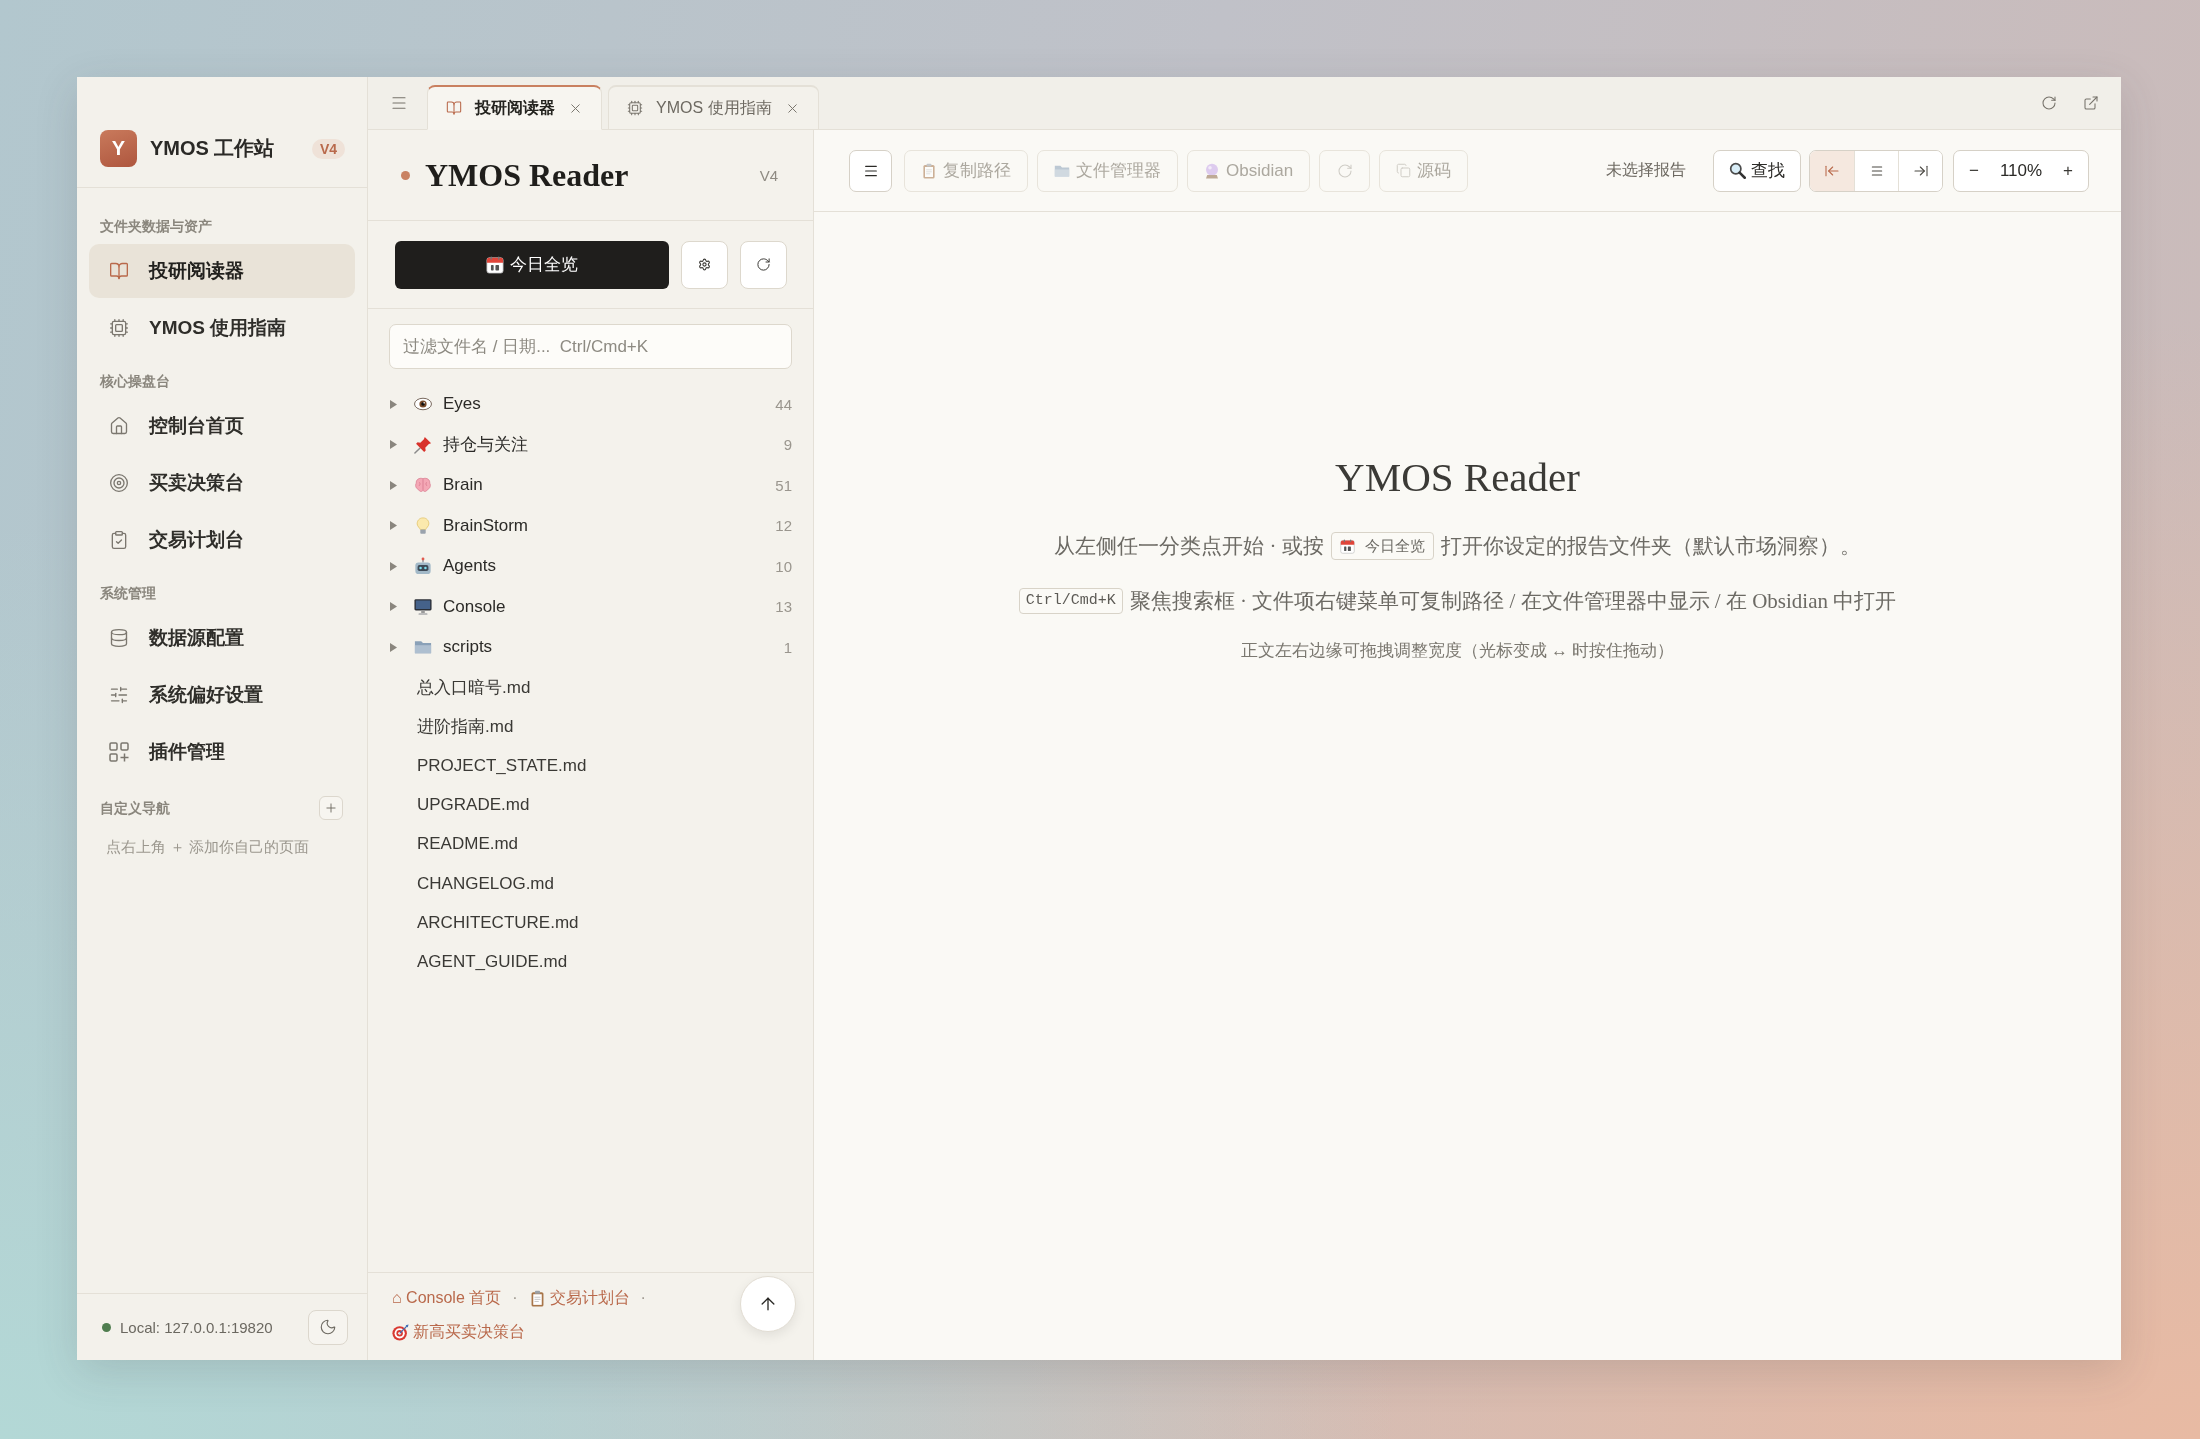 The height and width of the screenshot is (1439, 2200). What do you see at coordinates (1650, 546) in the screenshot?
I see `hint-text: 打开你设定的报告文件夹（默认市场洞察）。` at bounding box center [1650, 546].